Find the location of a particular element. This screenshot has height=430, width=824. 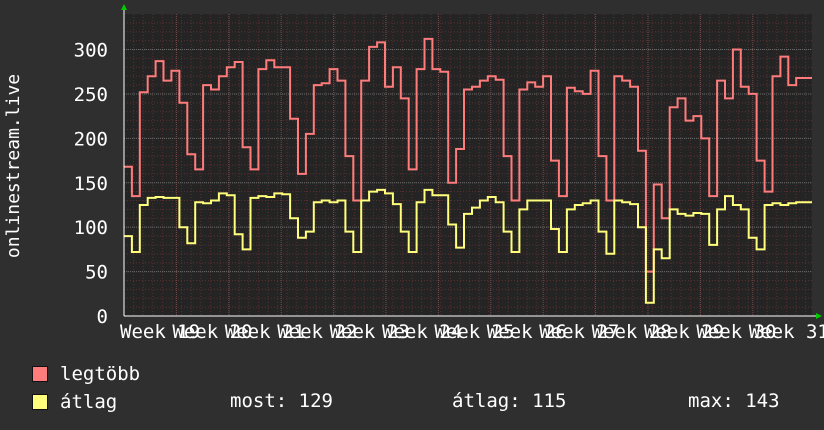

y-tick-label: 50 is located at coordinates (96, 273).